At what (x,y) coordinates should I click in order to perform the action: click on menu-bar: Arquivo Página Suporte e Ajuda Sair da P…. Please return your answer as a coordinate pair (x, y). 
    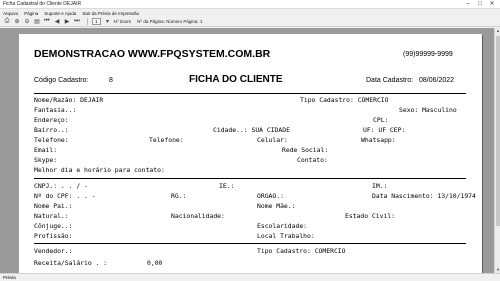
    Looking at the image, I should click on (250, 13).